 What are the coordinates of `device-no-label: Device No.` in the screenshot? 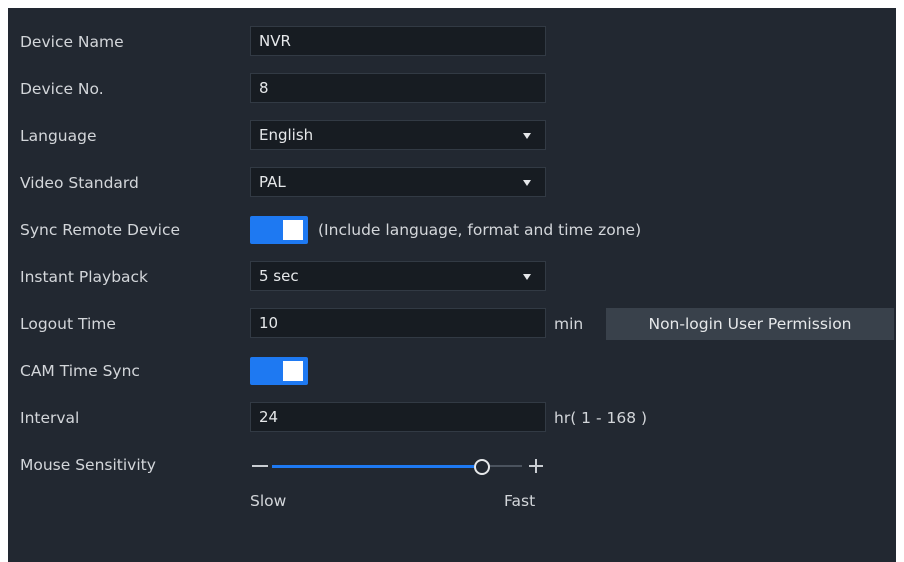 It's located at (62, 89).